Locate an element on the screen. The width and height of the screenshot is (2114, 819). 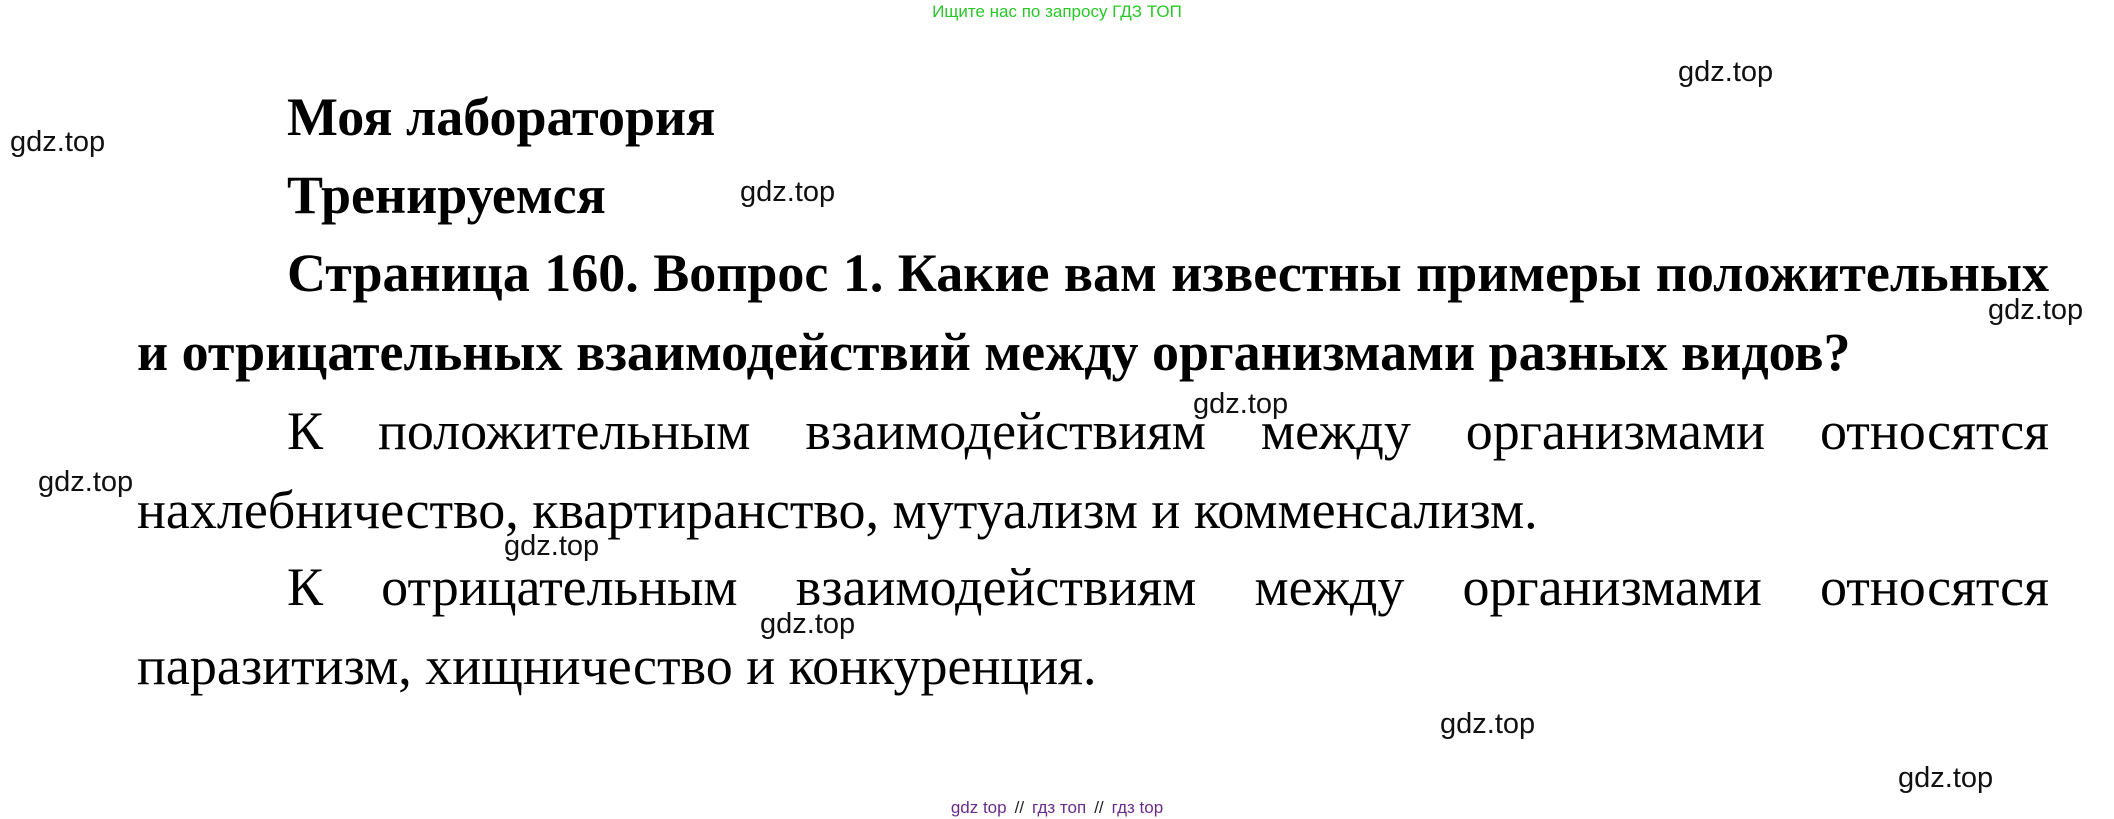
heading-my-laboratory: Моя лаборатория is located at coordinates (501, 117).